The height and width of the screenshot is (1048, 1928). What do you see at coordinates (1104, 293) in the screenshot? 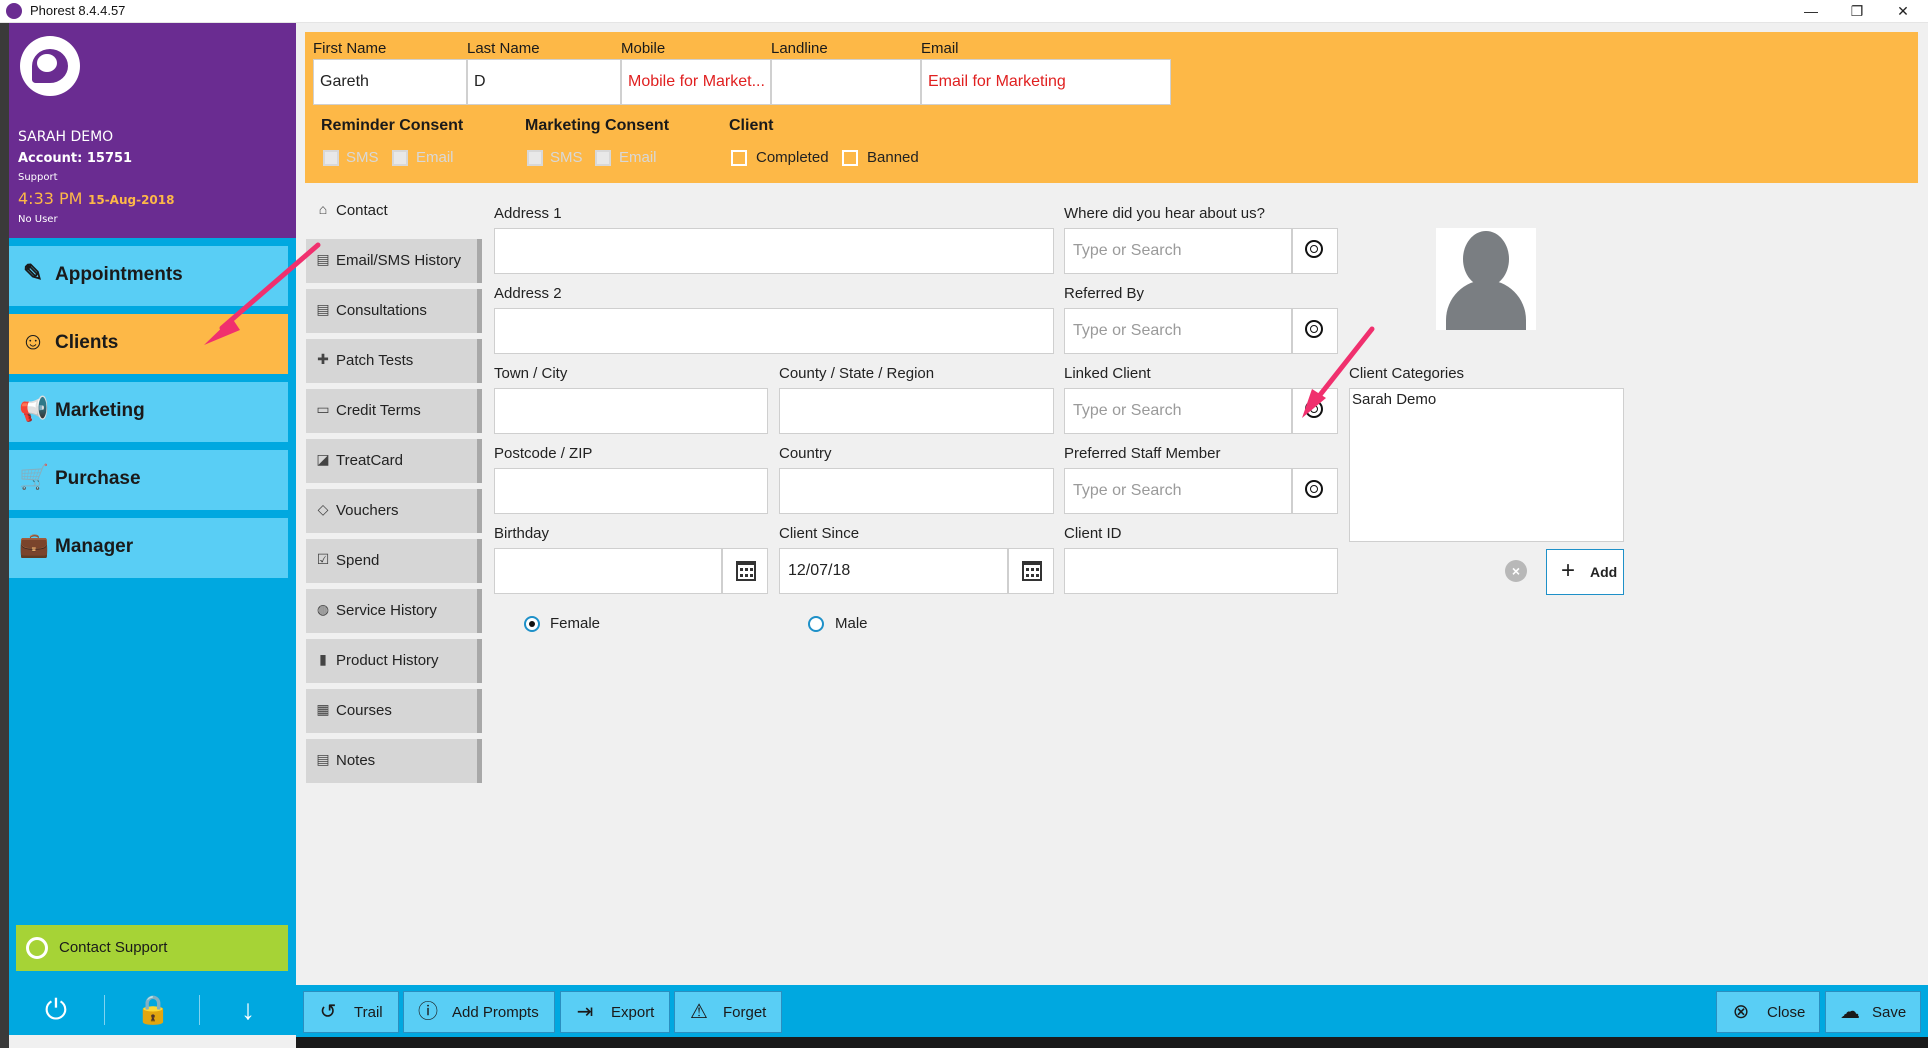
I see `referred-by-label: Referred By` at bounding box center [1104, 293].